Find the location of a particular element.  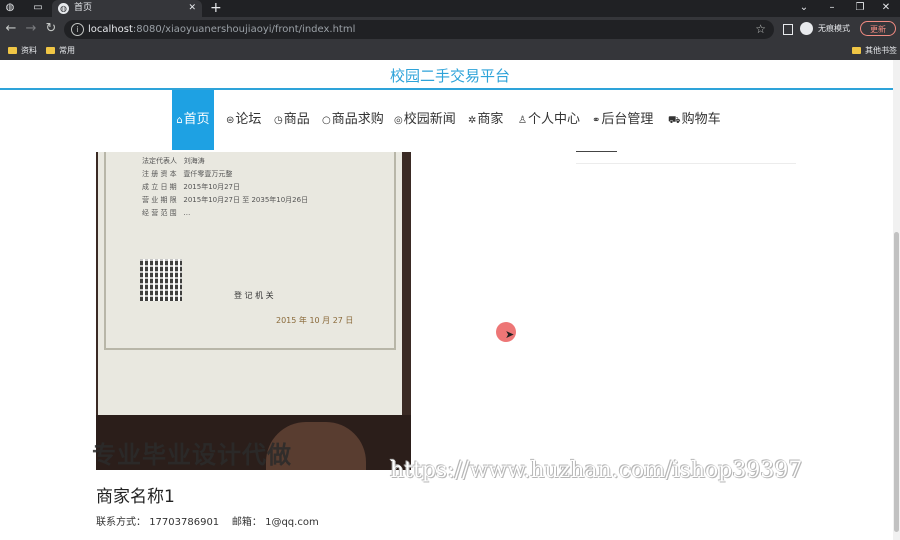

nav-item-cart: ⛟购物车 is located at coordinates (694, 120).